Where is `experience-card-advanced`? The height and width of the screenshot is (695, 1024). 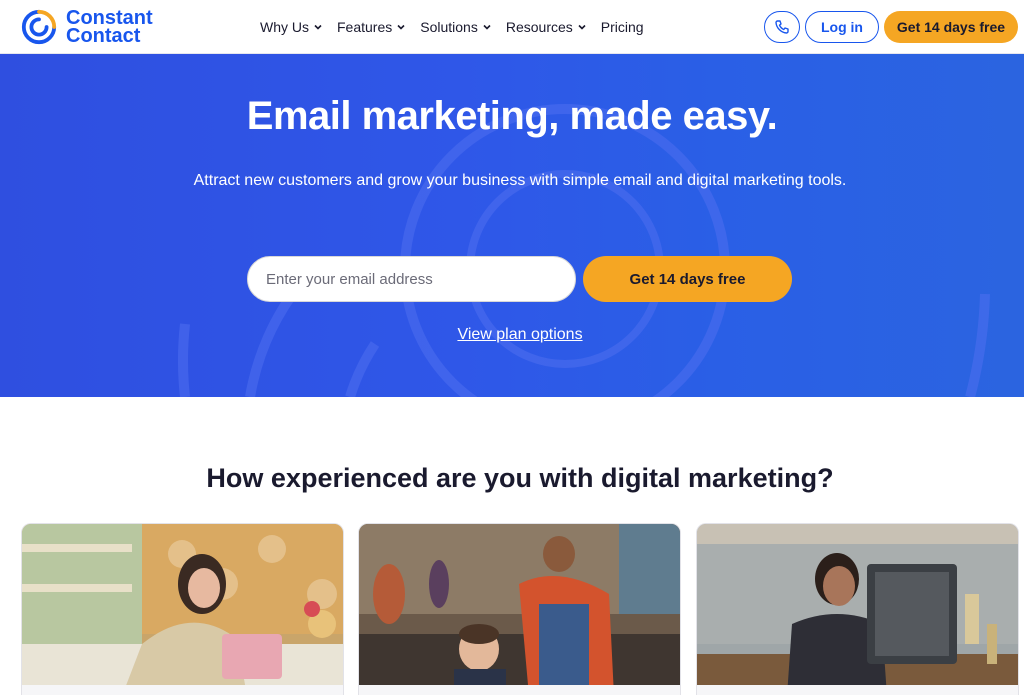 experience-card-advanced is located at coordinates (857, 609).